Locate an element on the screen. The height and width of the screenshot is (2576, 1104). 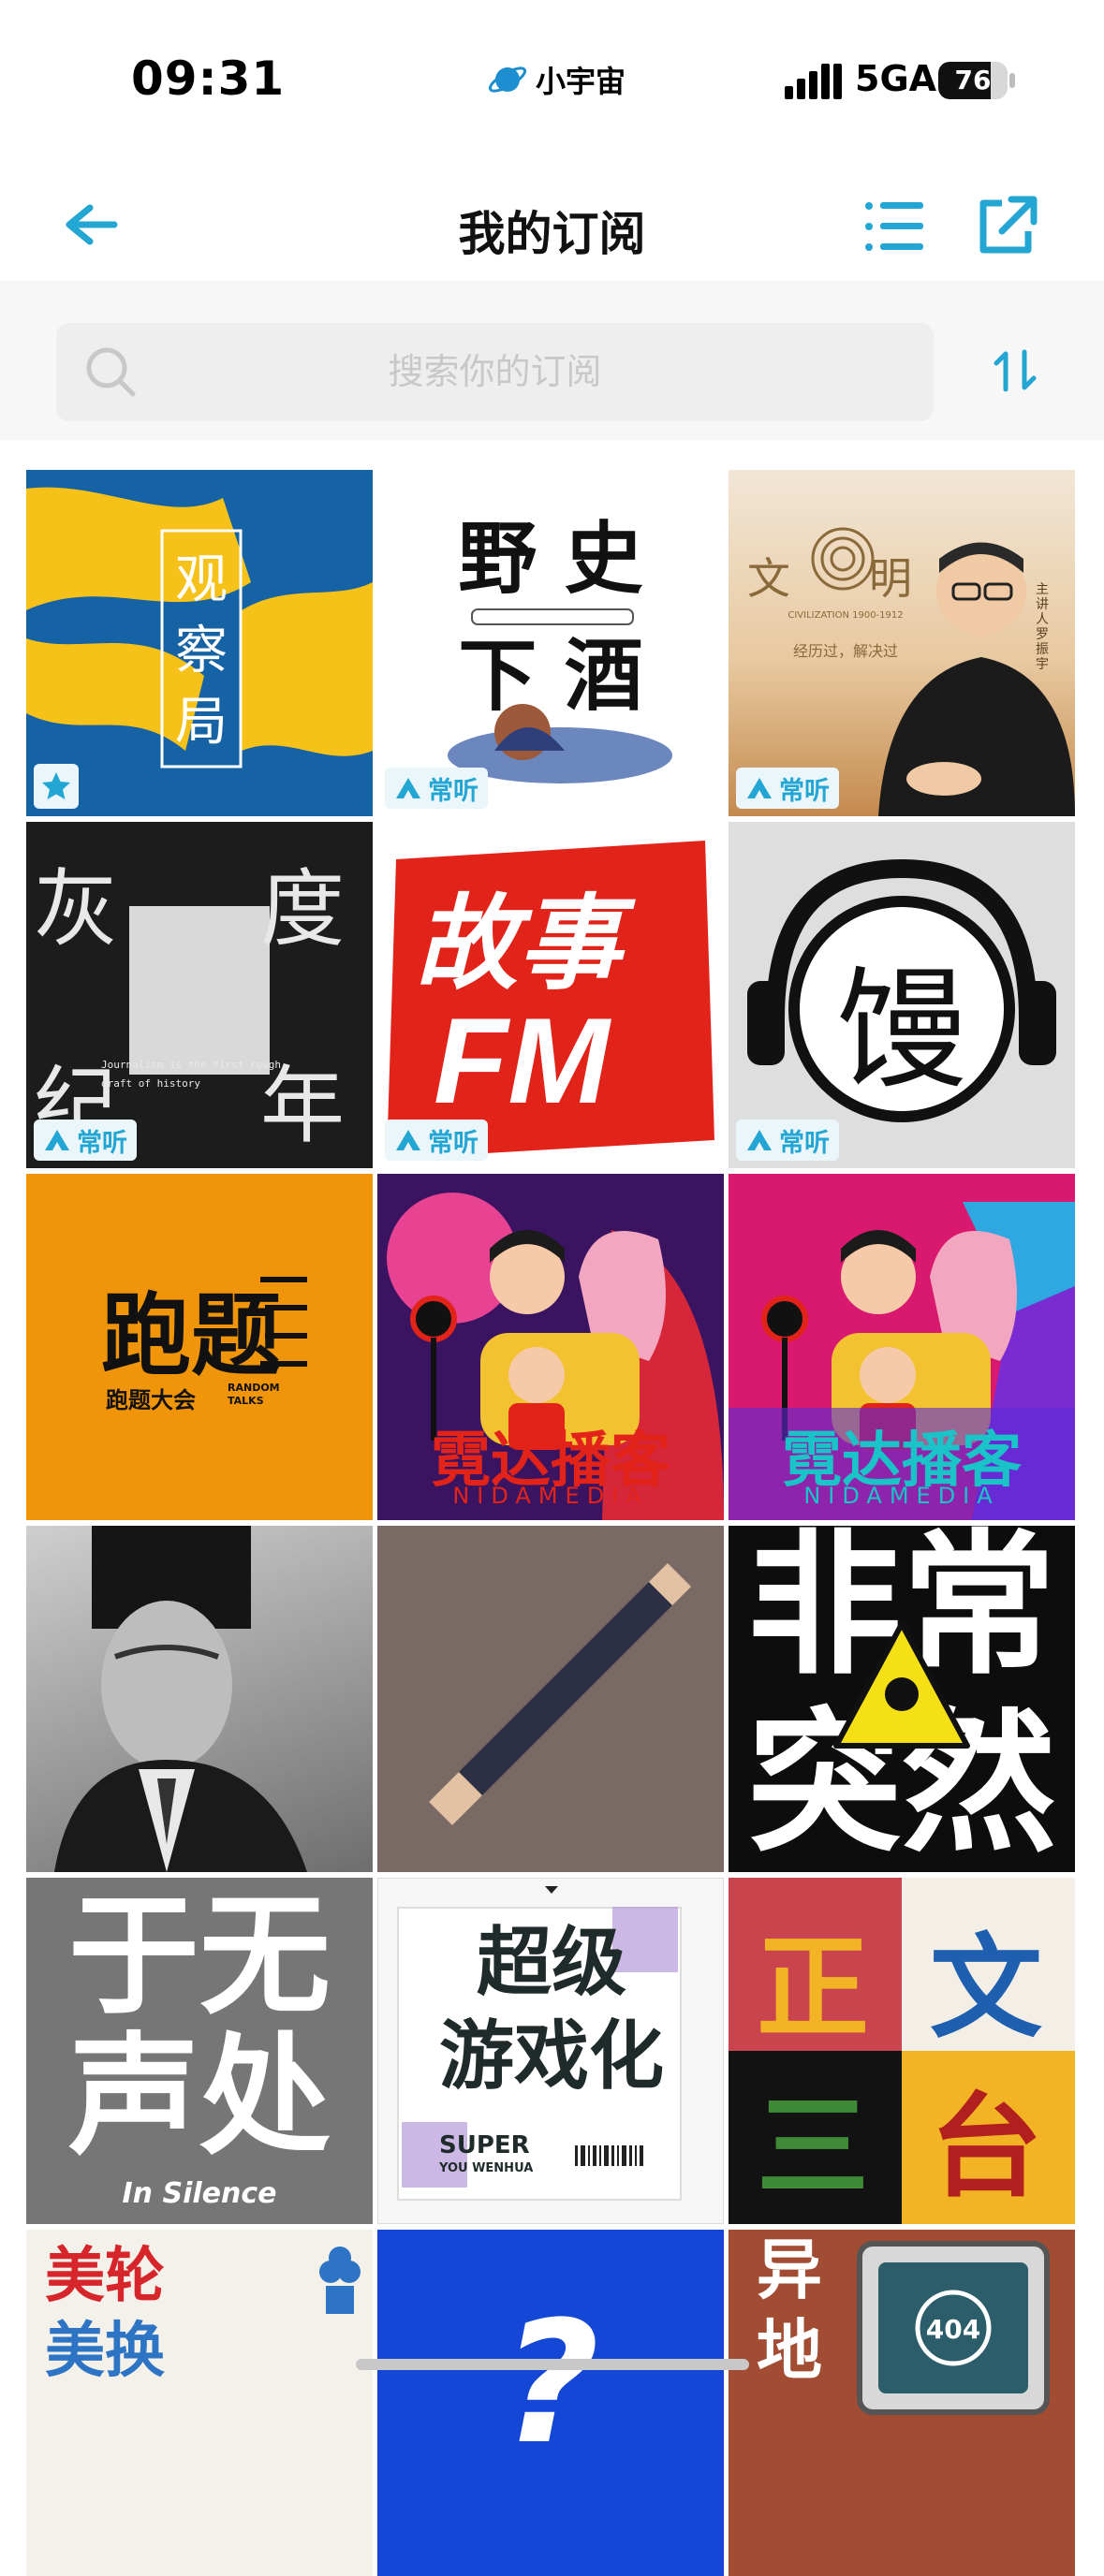
podcast-tile: 美轮 美换 is located at coordinates (199, 2403).